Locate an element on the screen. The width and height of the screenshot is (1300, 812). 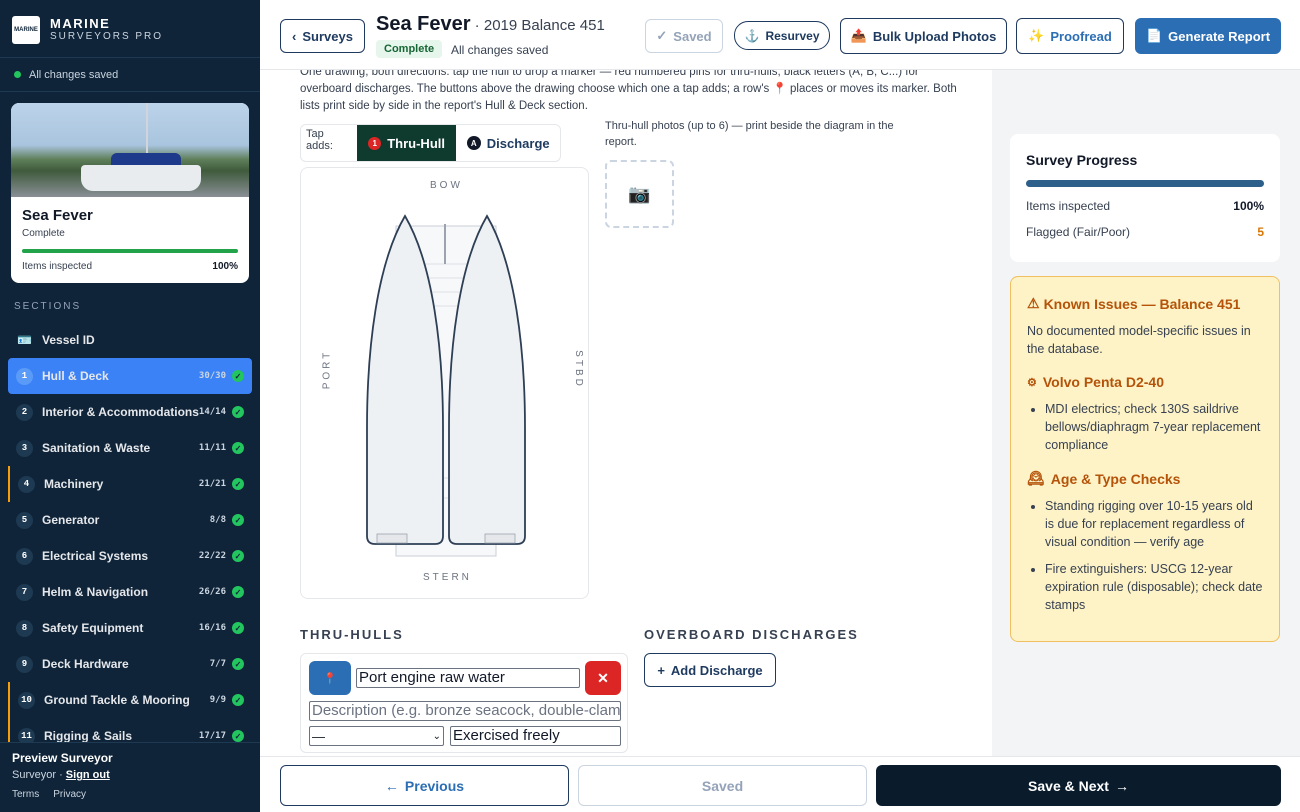
flagged-label: Flagged (Fair/Poor) is located at coordinates (1078, 232).